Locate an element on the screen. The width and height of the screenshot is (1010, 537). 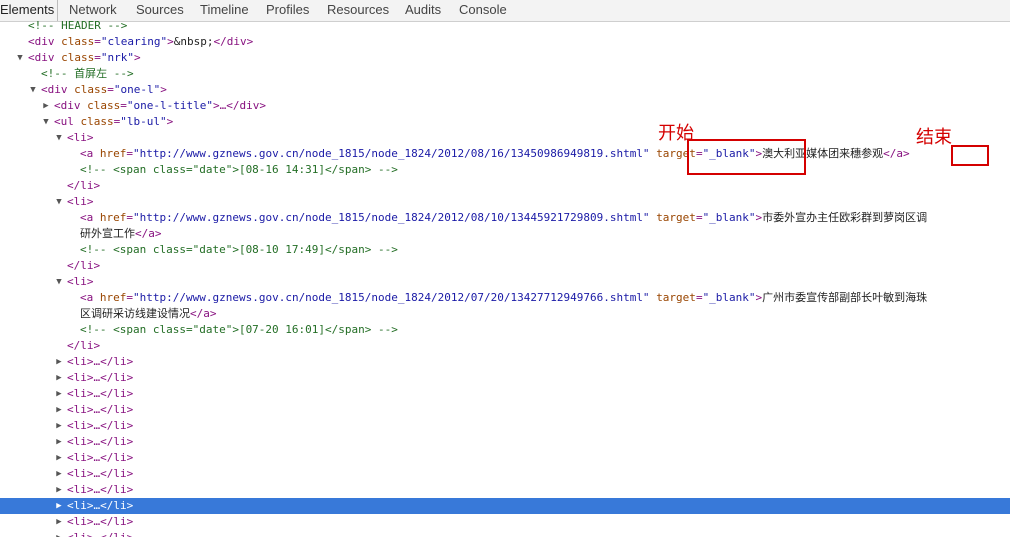
element-text: <div class="one-l"> is located at coordinates (104, 89).